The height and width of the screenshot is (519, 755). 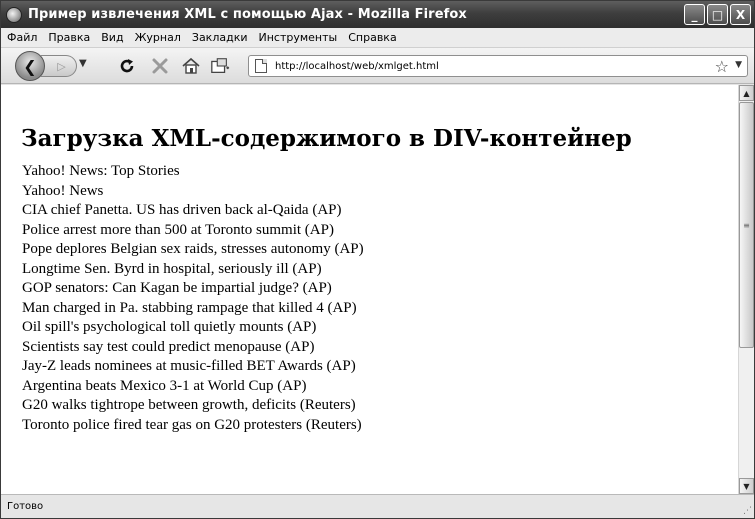 What do you see at coordinates (14, 14) in the screenshot?
I see `firefox-icon` at bounding box center [14, 14].